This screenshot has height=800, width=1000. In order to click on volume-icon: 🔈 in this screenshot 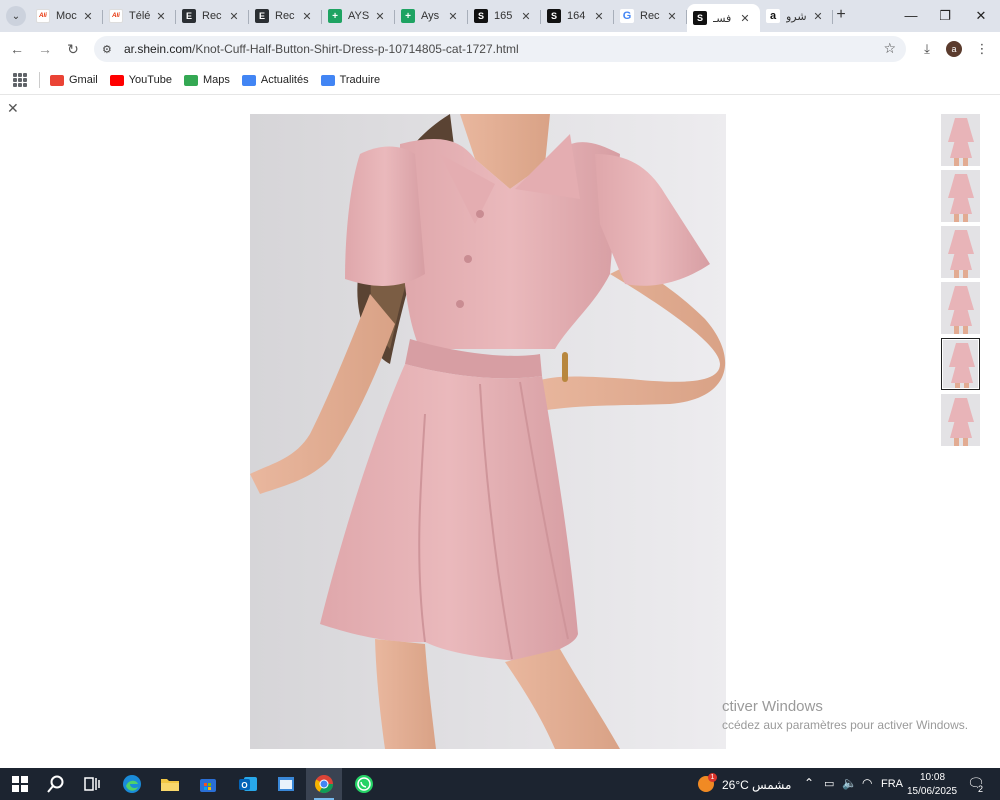, I will do `click(849, 783)`.